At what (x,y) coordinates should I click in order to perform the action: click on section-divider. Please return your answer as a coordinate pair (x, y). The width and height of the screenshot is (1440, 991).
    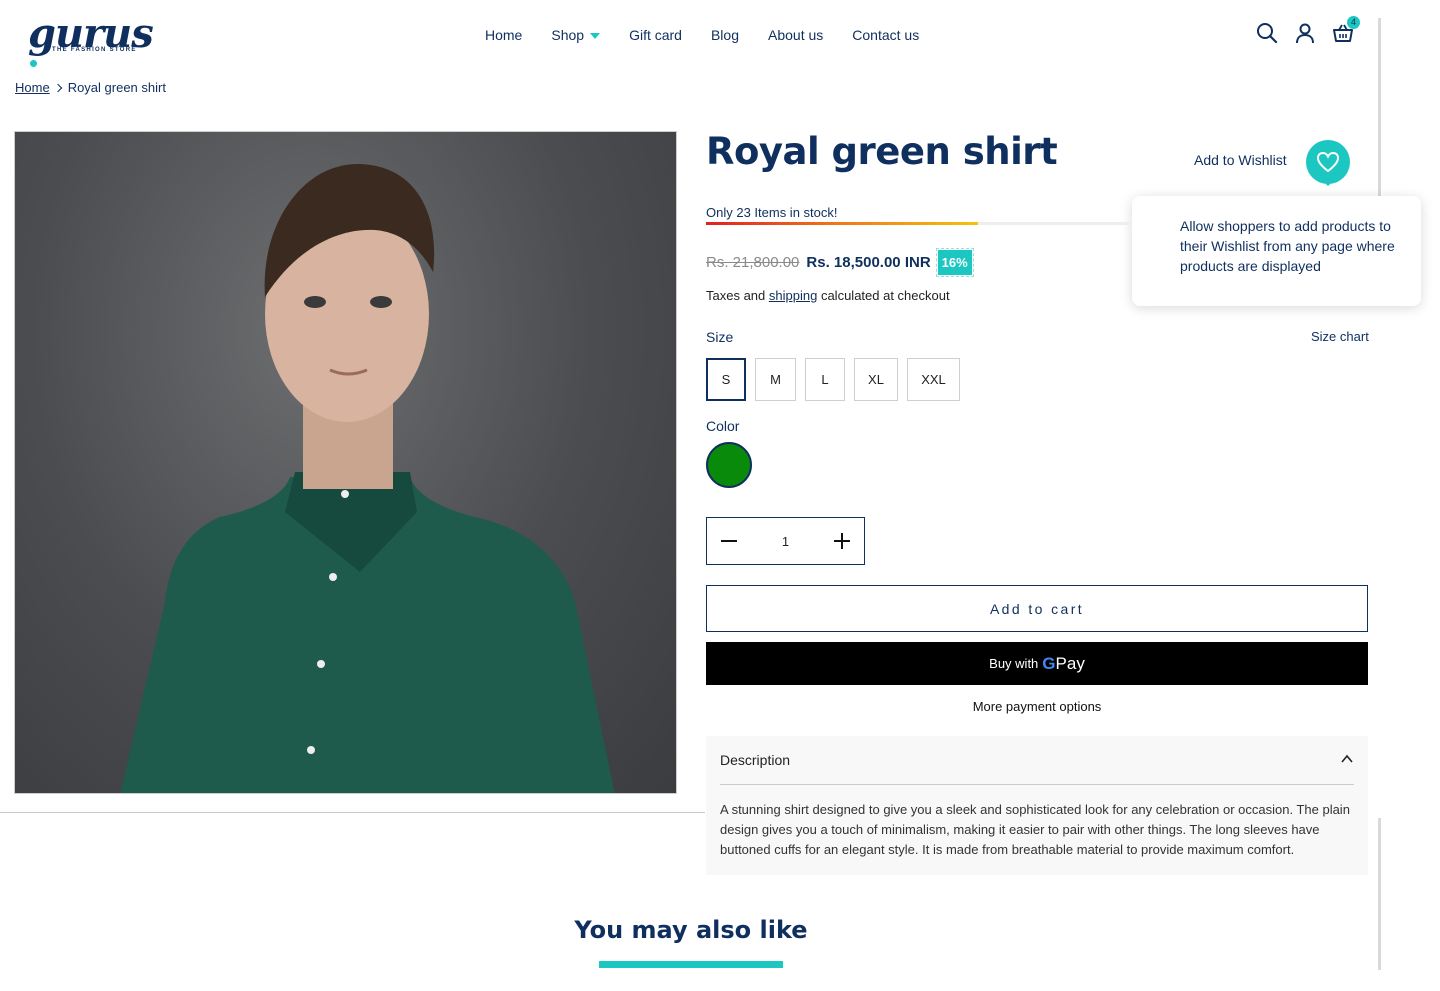
    Looking at the image, I should click on (352, 812).